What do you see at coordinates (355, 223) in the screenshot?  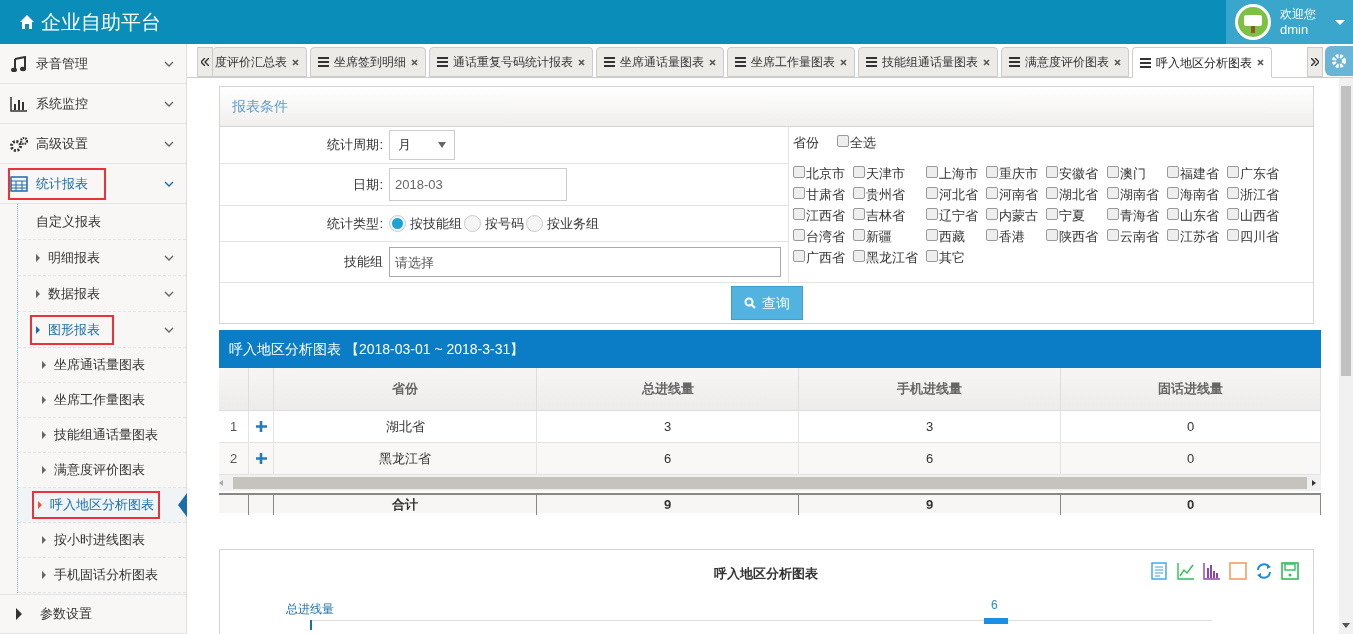 I see `field-label: 统计类型:` at bounding box center [355, 223].